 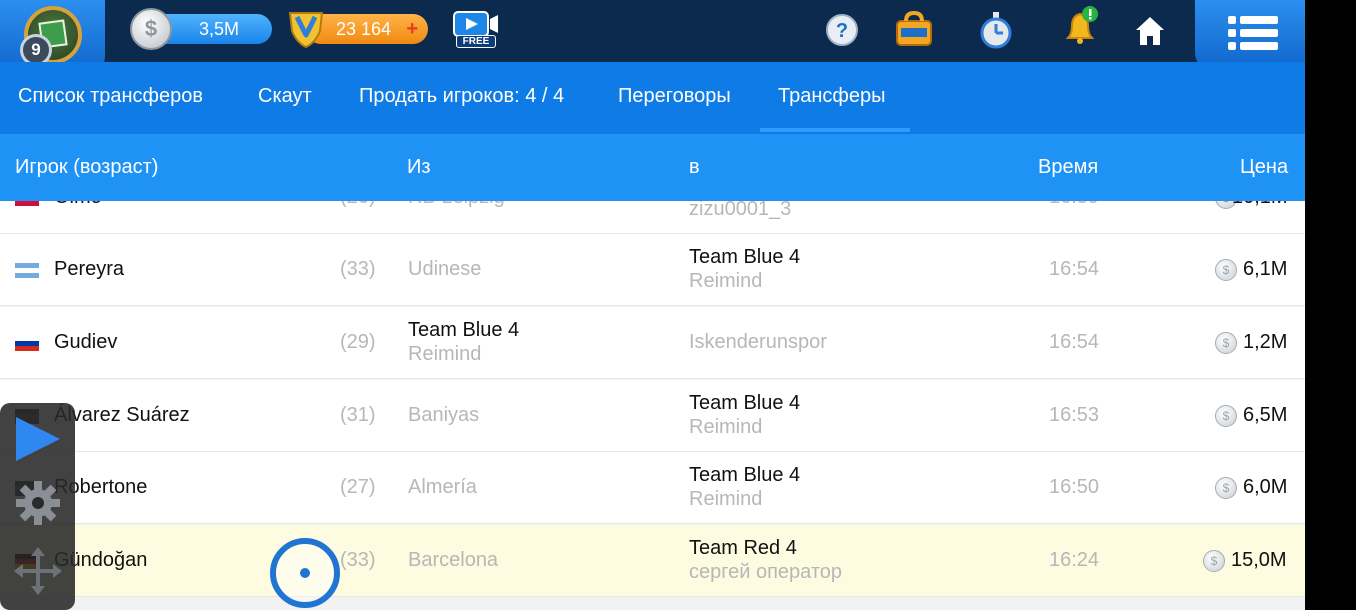 I want to click on from-club: Baniyas, so click(x=444, y=415).